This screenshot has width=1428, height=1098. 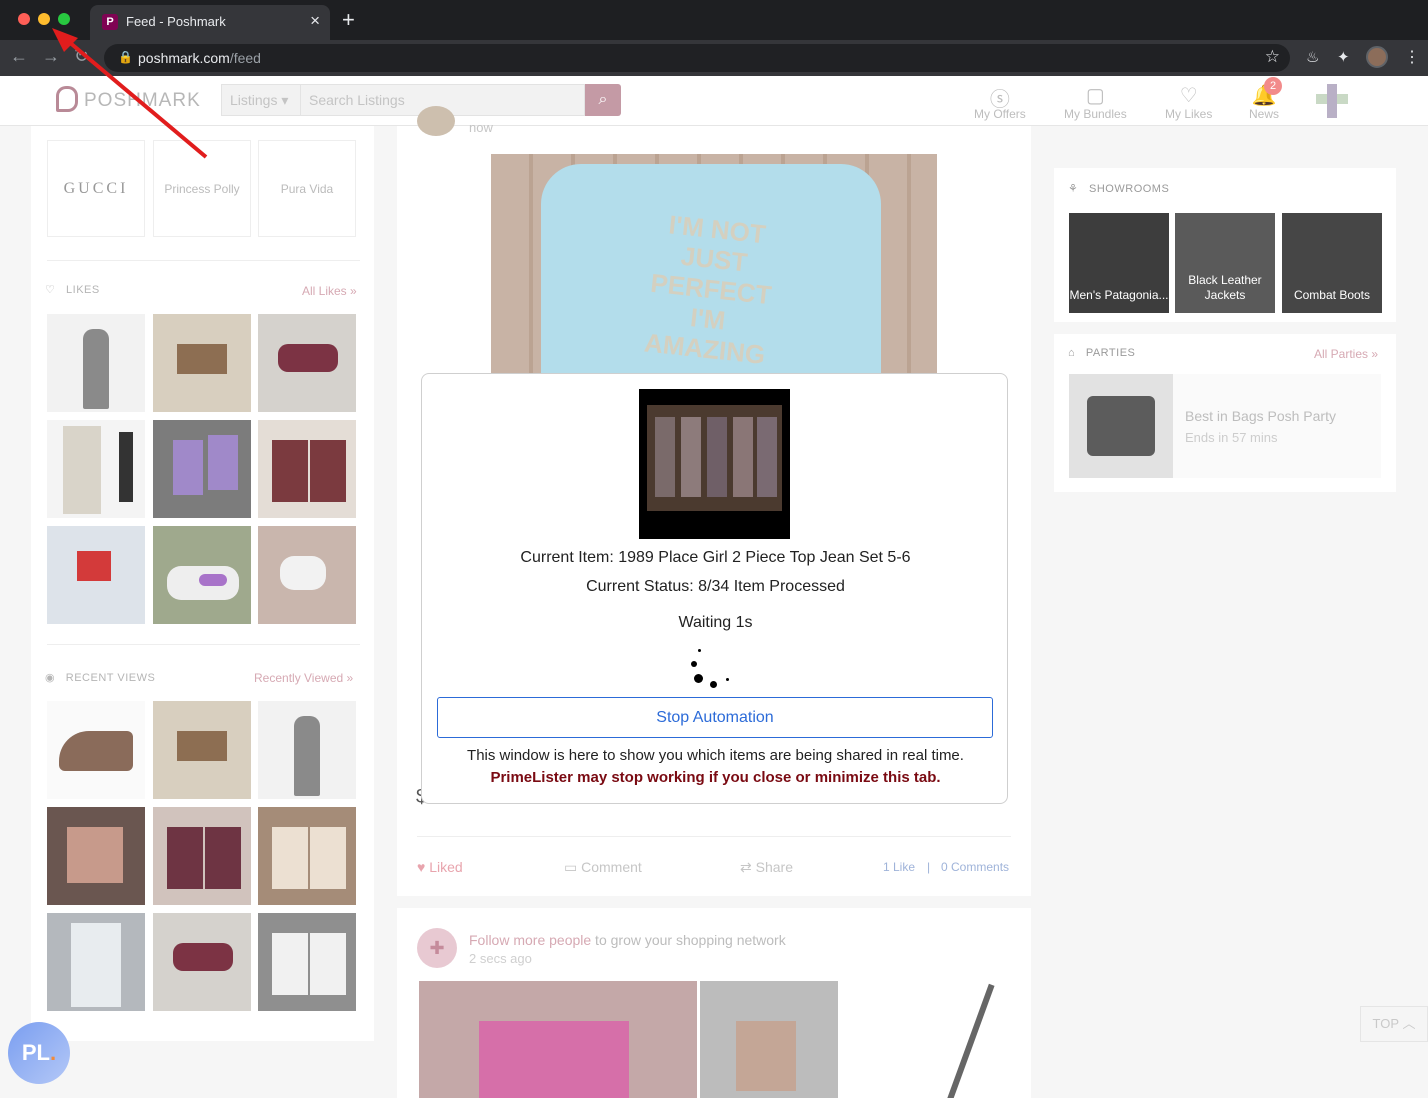 What do you see at coordinates (81, 56) in the screenshot?
I see `reload-icon: ↻` at bounding box center [81, 56].